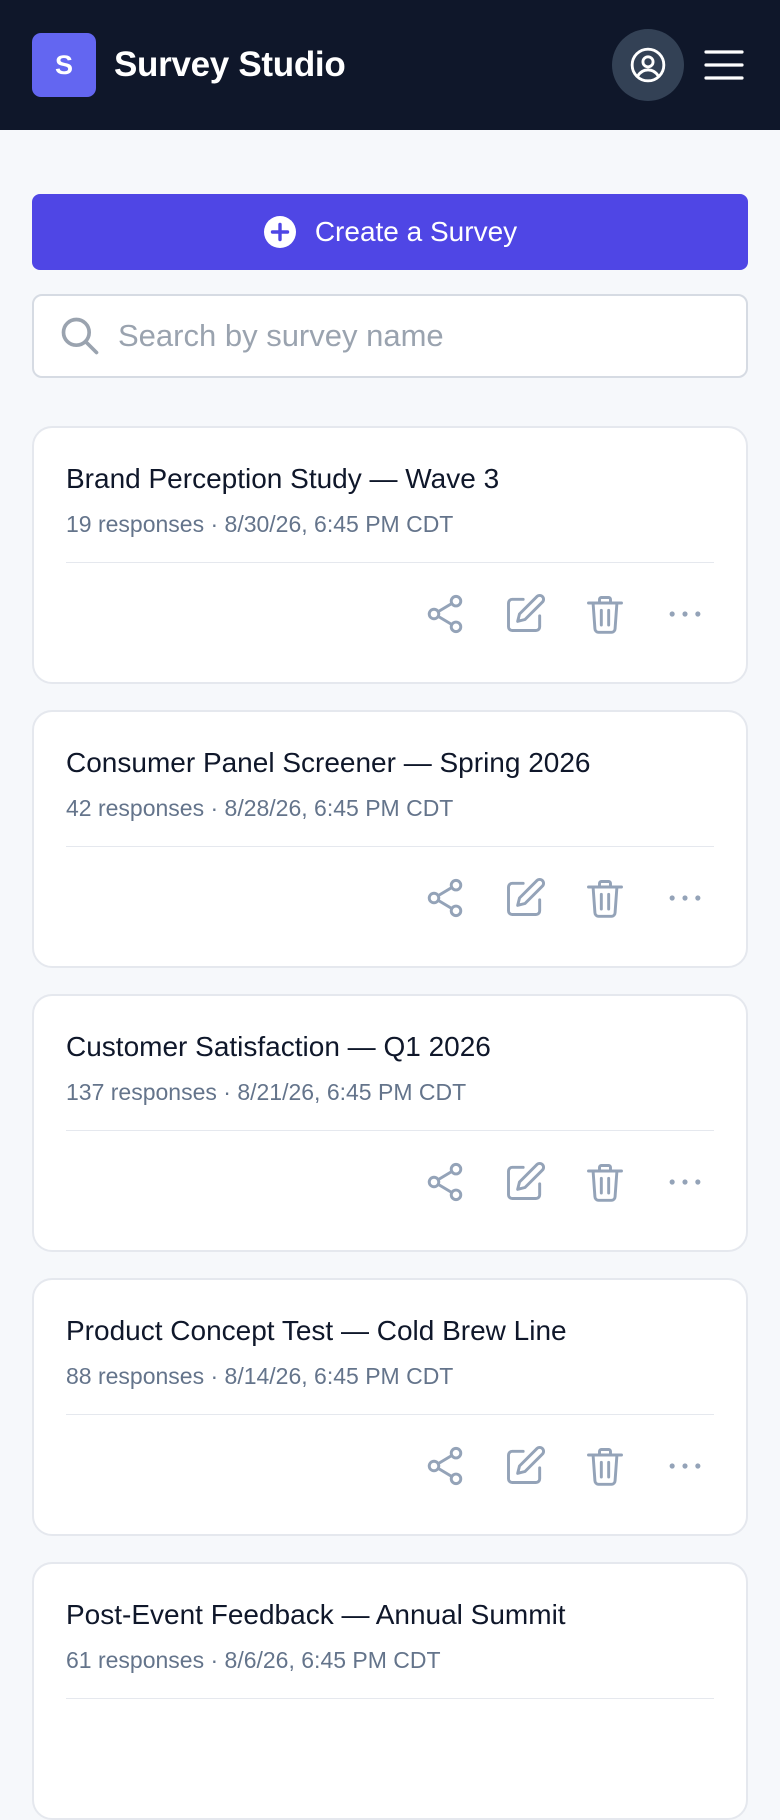  What do you see at coordinates (260, 524) in the screenshot?
I see `survey-meta: 19 responses · 8/30/26, 6:45 PM CDT` at bounding box center [260, 524].